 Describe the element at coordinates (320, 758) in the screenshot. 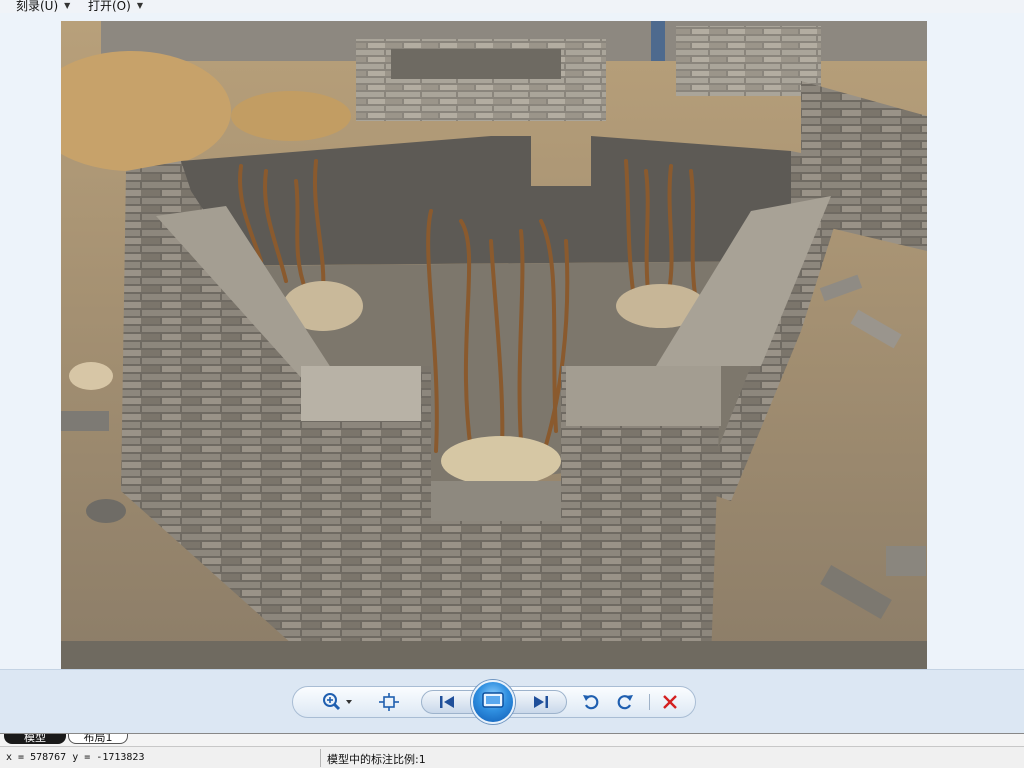

I see `status-separator` at that location.